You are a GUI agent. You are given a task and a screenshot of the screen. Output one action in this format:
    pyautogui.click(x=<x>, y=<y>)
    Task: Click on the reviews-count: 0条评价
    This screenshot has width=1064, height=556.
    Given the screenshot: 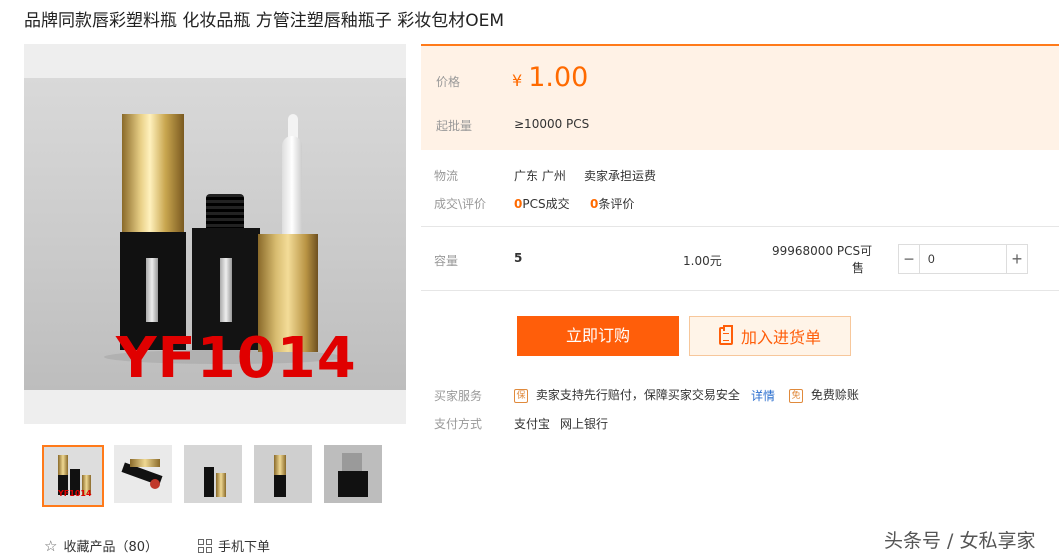 What is the action you would take?
    pyautogui.click(x=612, y=203)
    